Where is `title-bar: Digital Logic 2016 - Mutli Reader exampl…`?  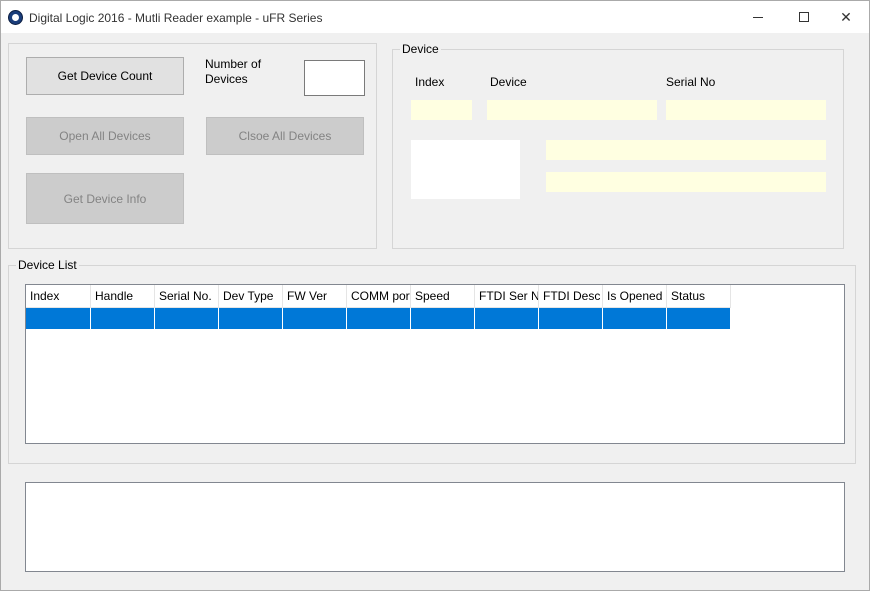 title-bar: Digital Logic 2016 - Mutli Reader exampl… is located at coordinates (435, 17).